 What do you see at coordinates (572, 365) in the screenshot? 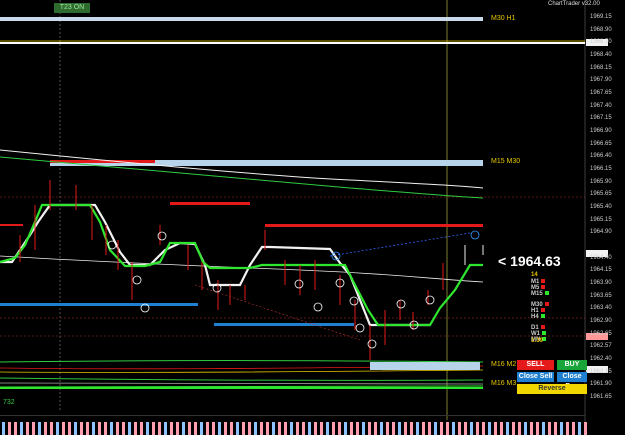
I see `buy-button: BUY` at bounding box center [572, 365].